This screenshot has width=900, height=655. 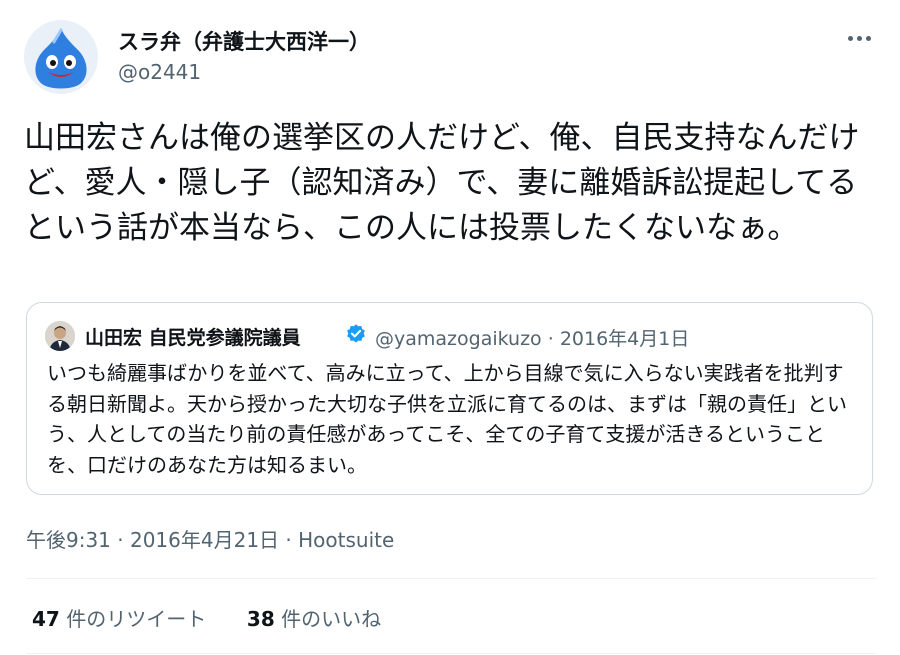 What do you see at coordinates (260, 619) in the screenshot?
I see `likes-count: 38` at bounding box center [260, 619].